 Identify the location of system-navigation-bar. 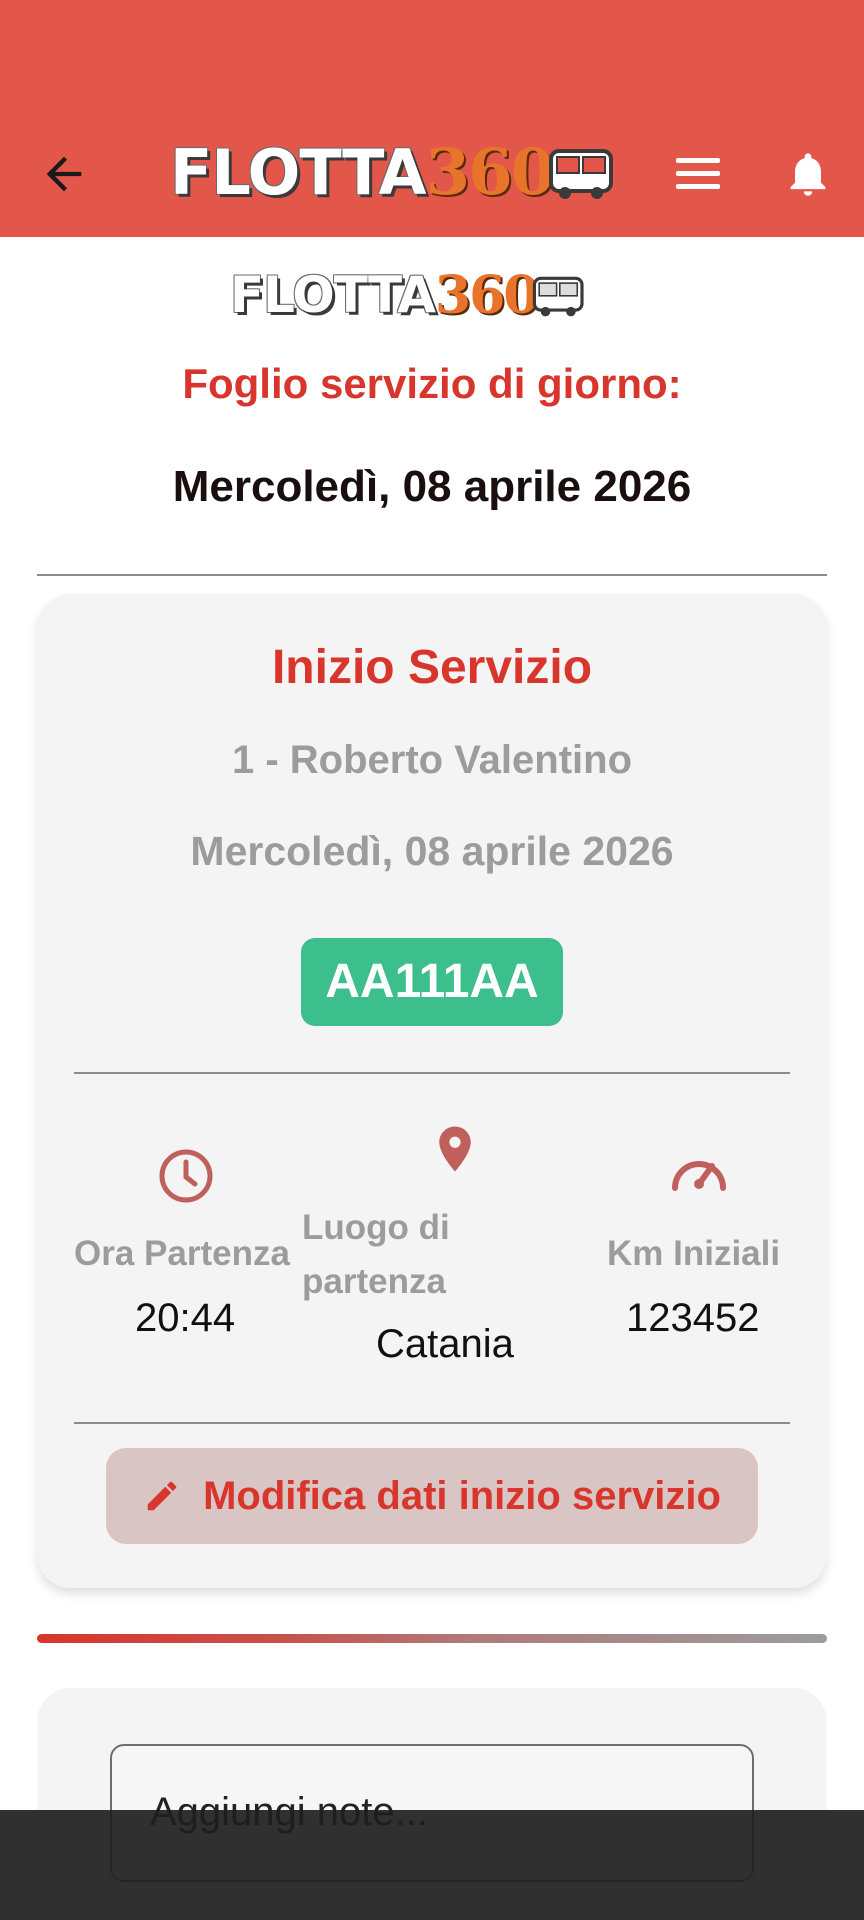
(432, 1865).